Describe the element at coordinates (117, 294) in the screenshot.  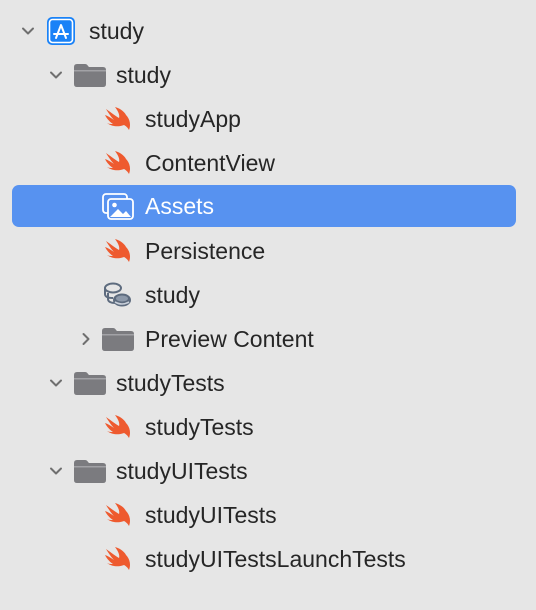
I see `core-data-model-icon` at that location.